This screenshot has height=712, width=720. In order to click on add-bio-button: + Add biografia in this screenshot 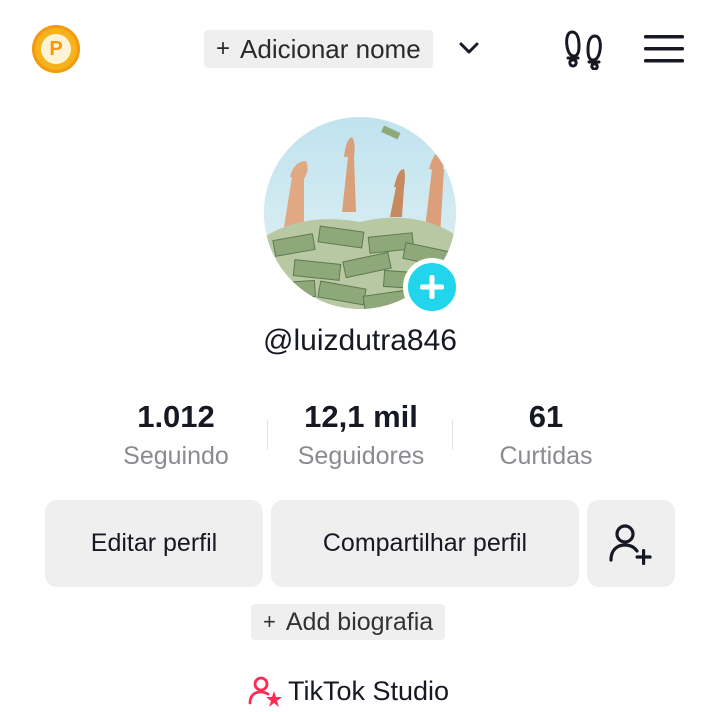, I will do `click(348, 622)`.